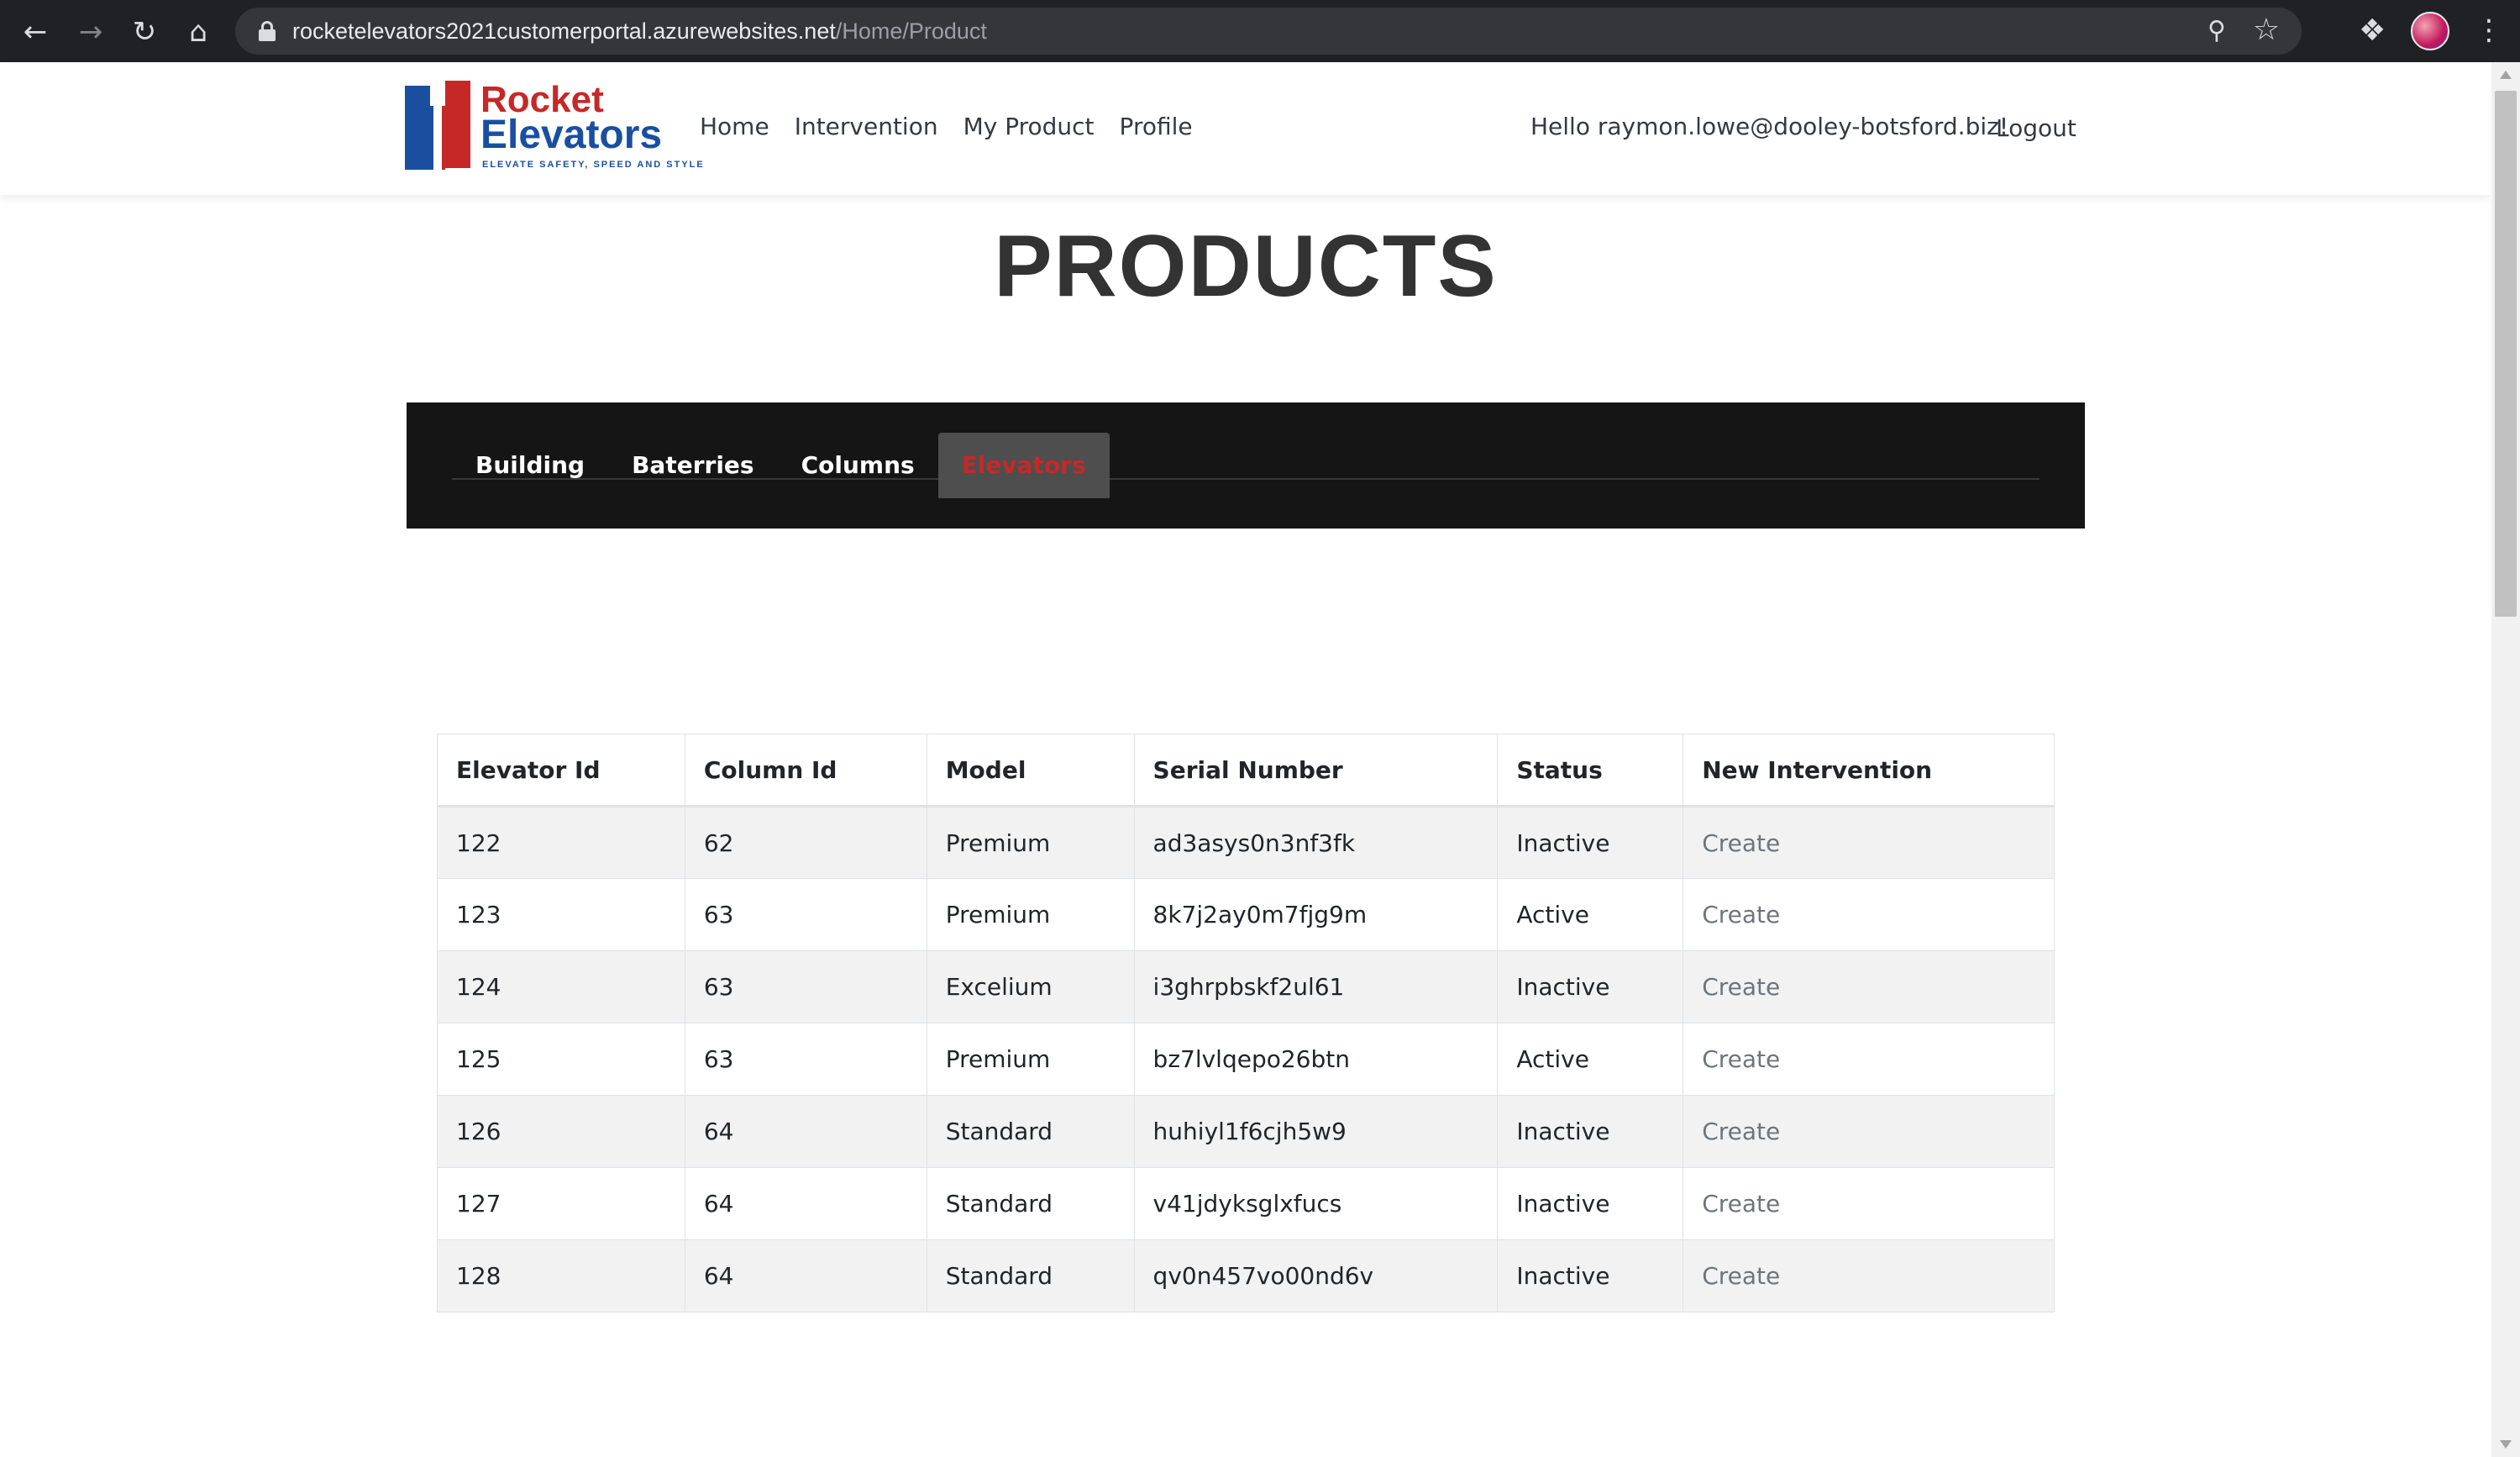  I want to click on logo-tower-right, so click(457, 125).